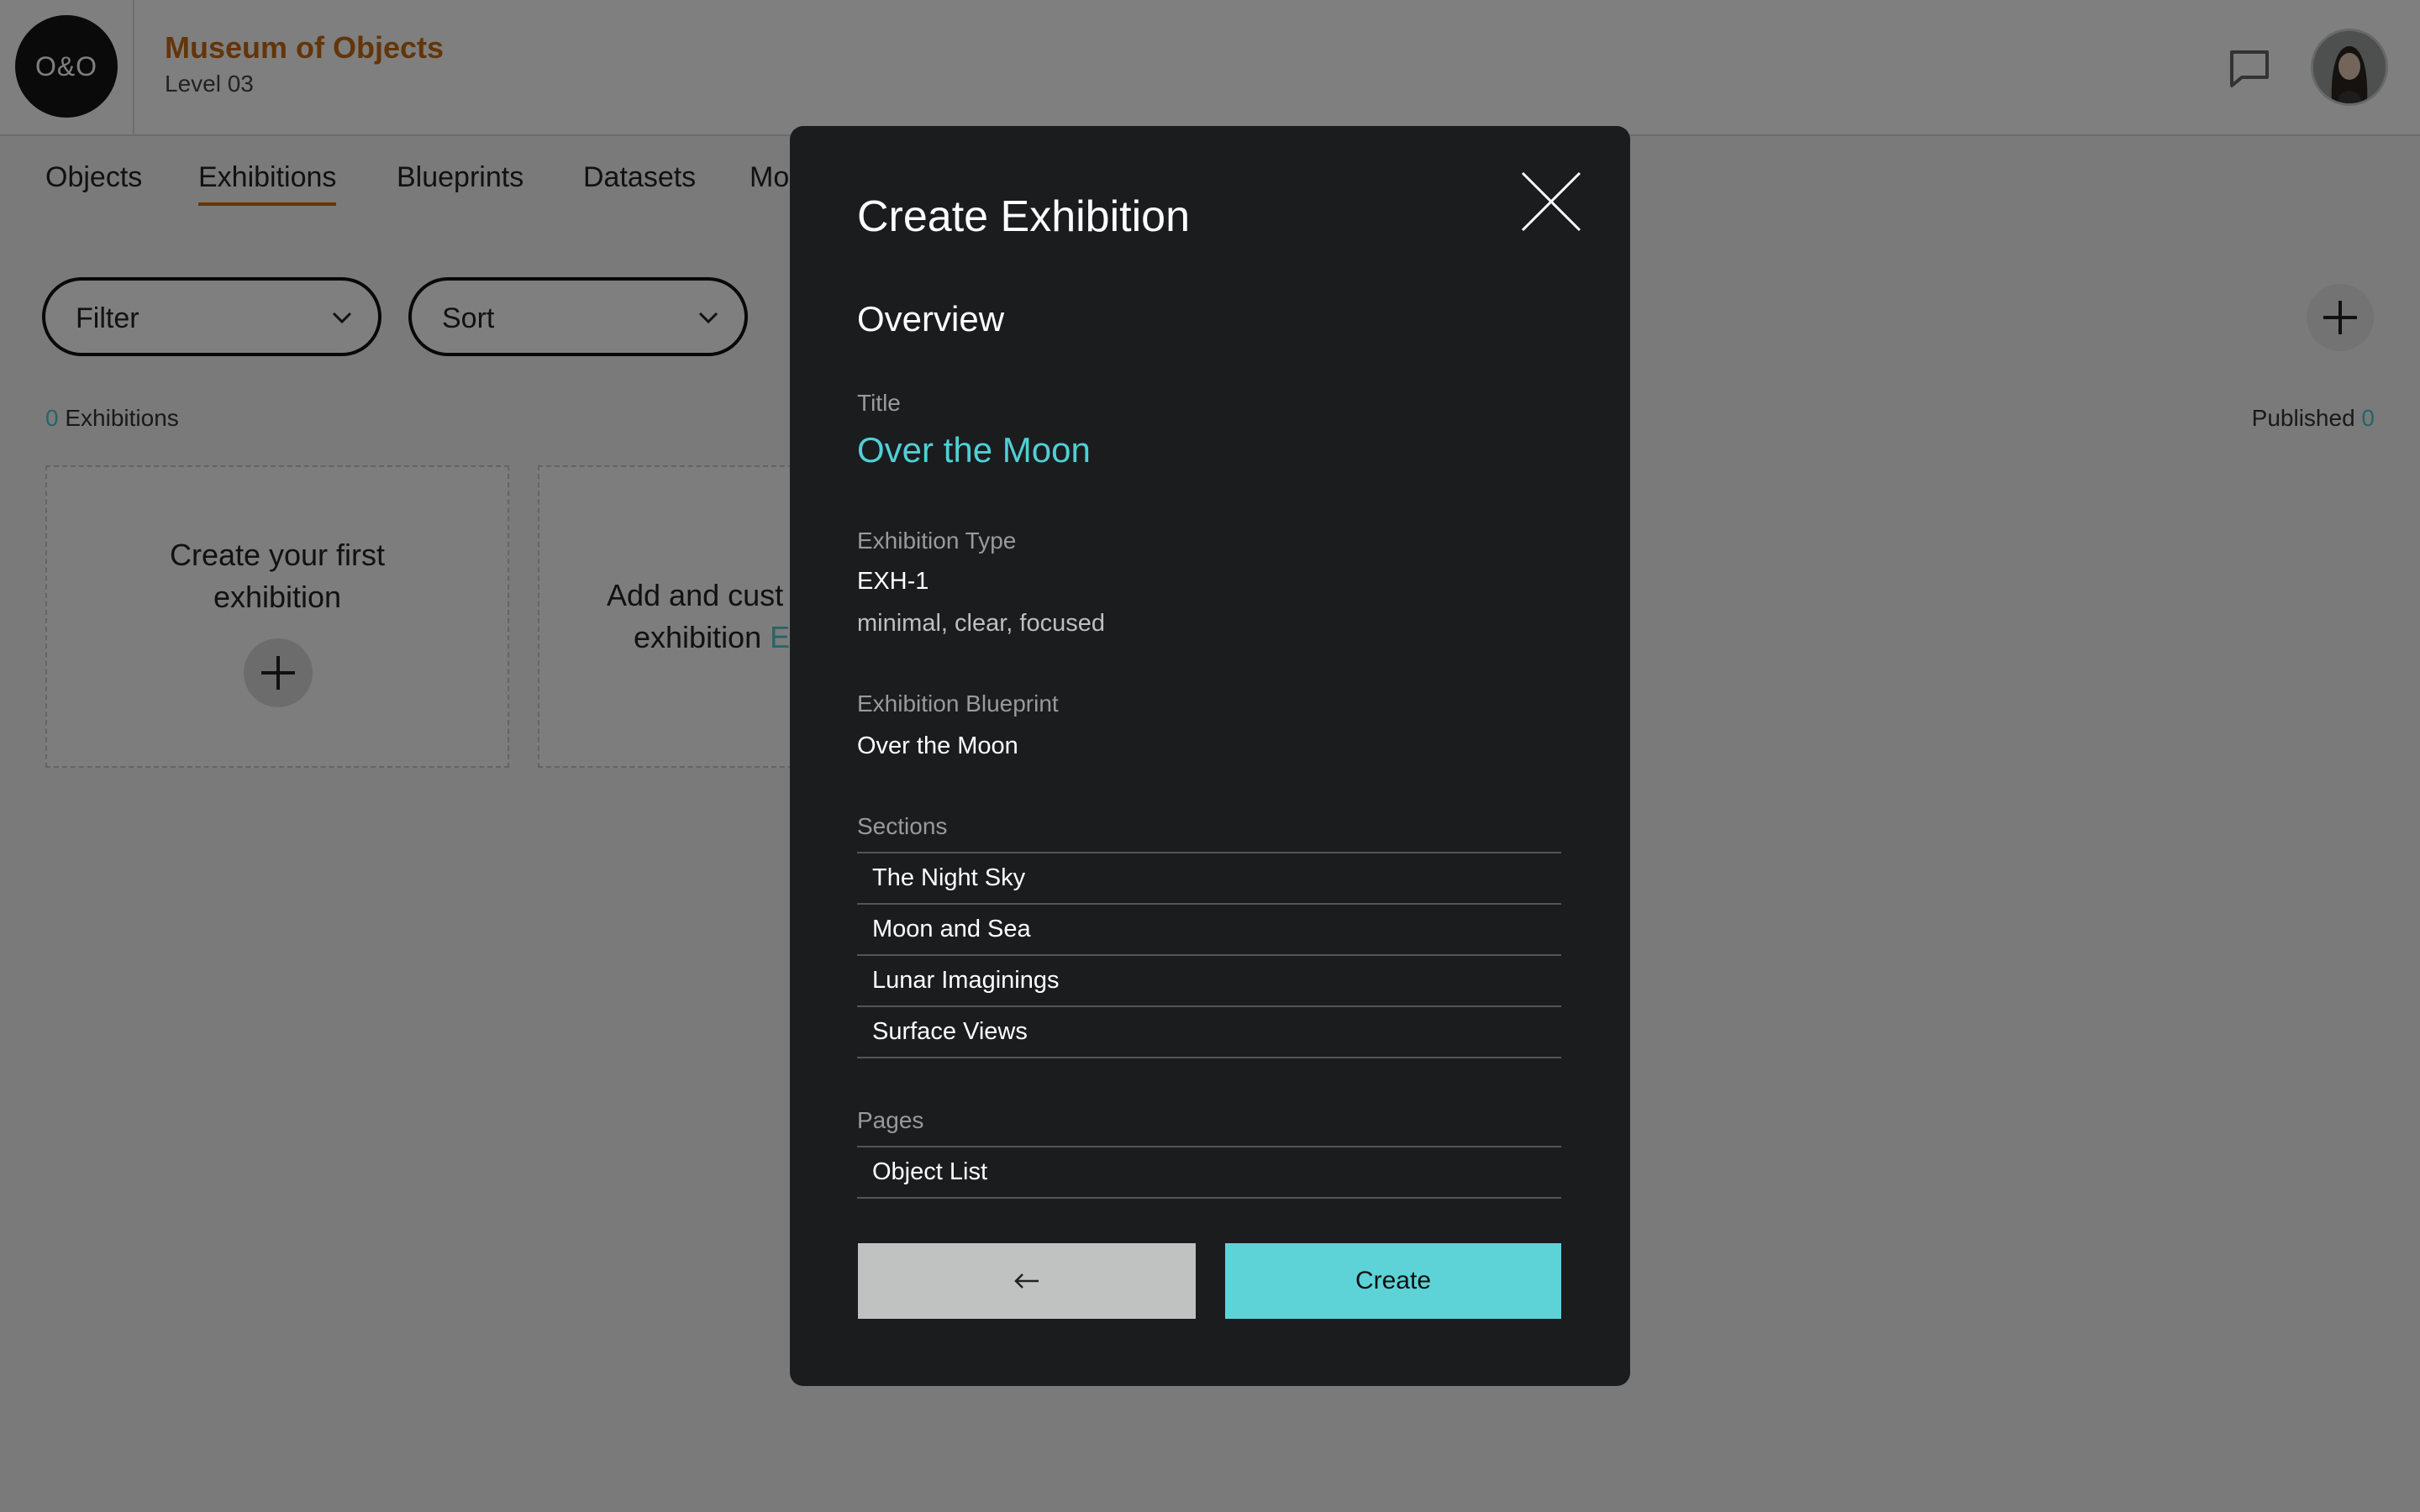 This screenshot has height=1512, width=2420. I want to click on exhibition-type-value: EXH-1, so click(893, 581).